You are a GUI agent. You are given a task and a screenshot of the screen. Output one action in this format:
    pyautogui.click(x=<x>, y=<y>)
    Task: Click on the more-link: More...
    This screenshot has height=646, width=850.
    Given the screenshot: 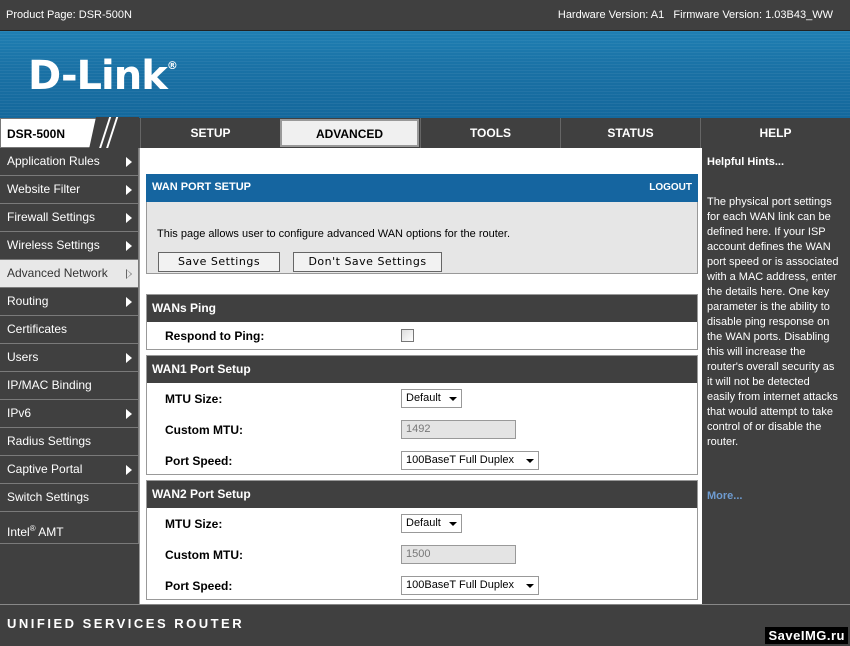 What is the action you would take?
    pyautogui.click(x=724, y=496)
    